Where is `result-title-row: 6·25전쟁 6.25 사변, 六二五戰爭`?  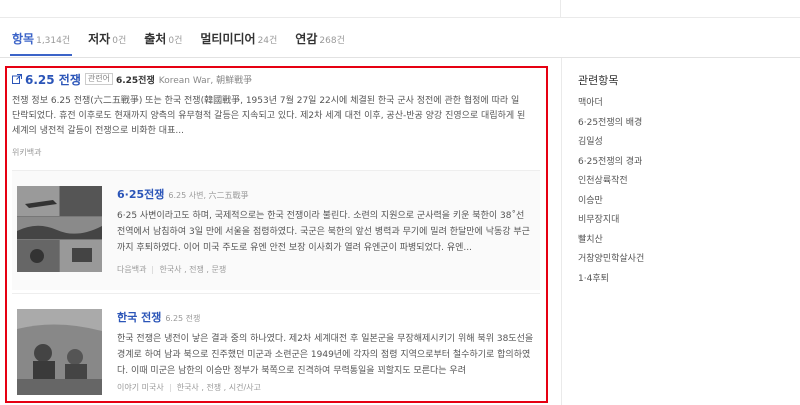
result-title-row: 6·25전쟁 6.25 사변, 六二五戰爭 is located at coordinates (183, 194).